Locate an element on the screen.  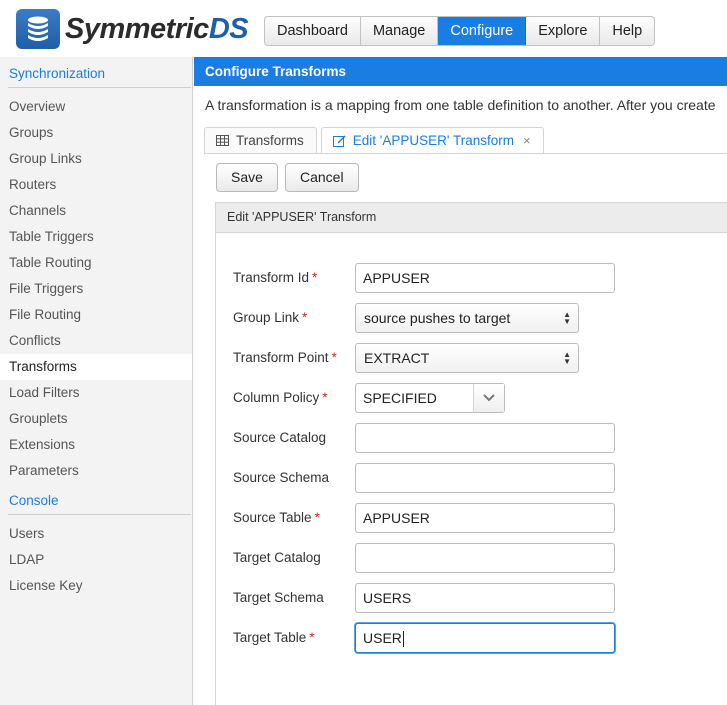
tab-transforms: Transforms is located at coordinates (260, 140).